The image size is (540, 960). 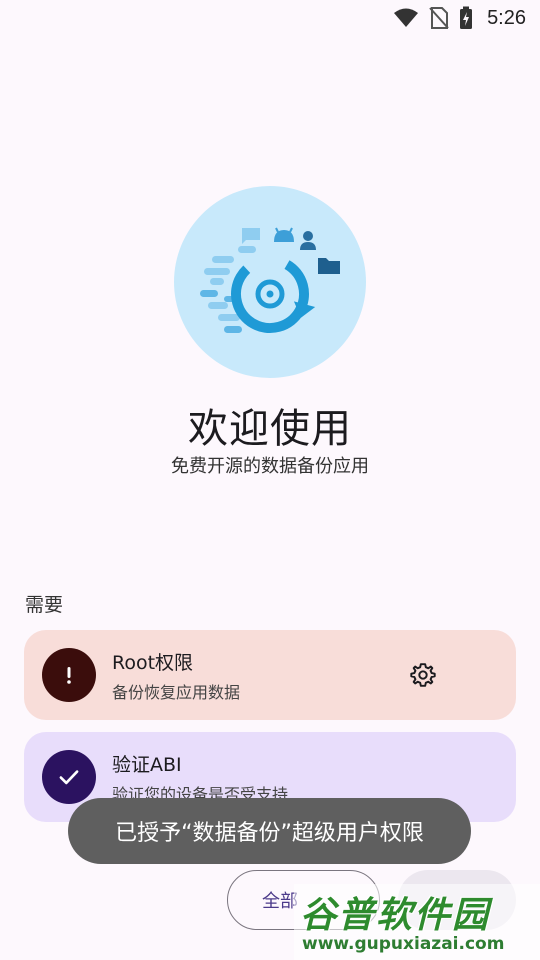 I want to click on check-icon, so click(x=69, y=777).